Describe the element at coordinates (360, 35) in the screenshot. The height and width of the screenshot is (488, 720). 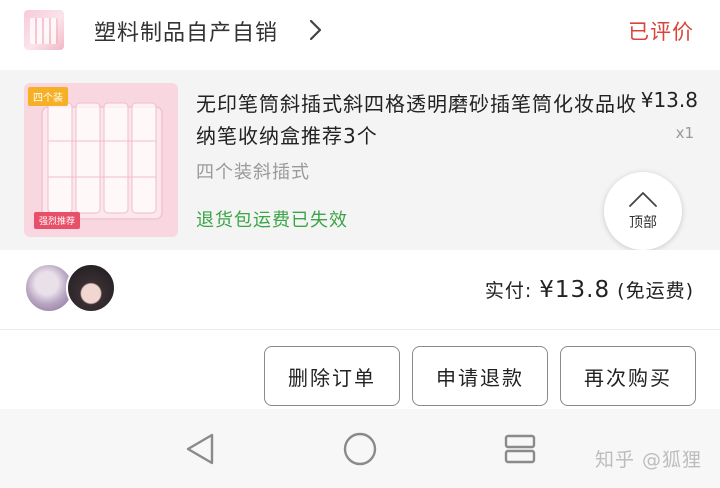
I see `shop-header: 塑料制品自产自销 已评价` at that location.